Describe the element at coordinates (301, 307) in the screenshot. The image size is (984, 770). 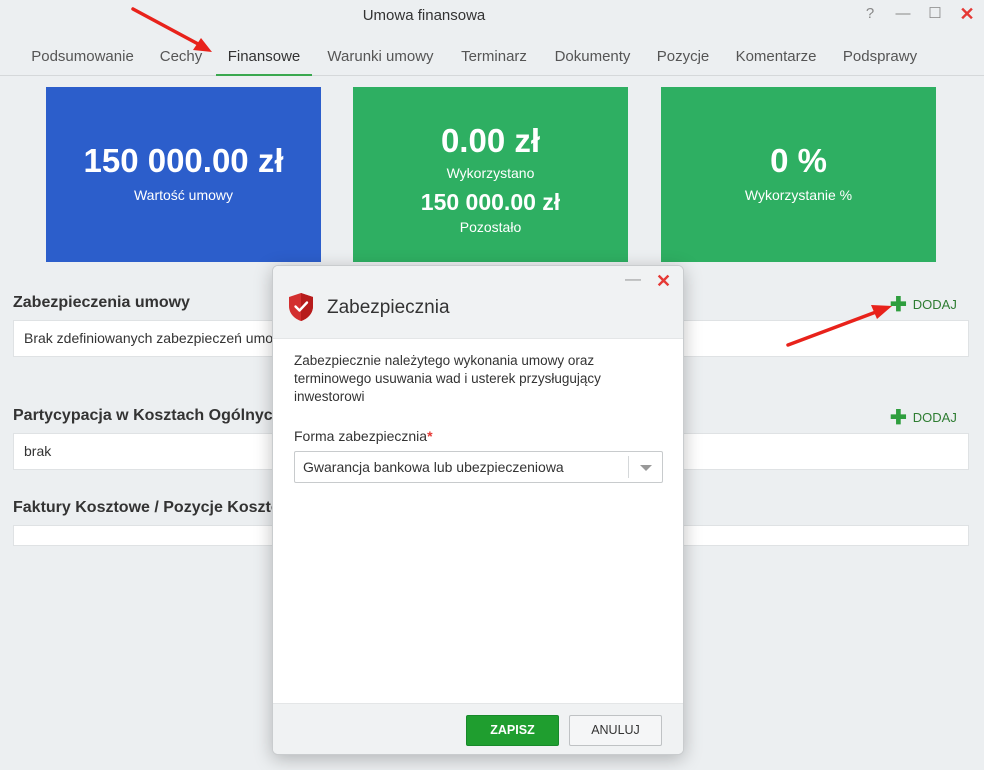
I see `shield-check-icon` at that location.